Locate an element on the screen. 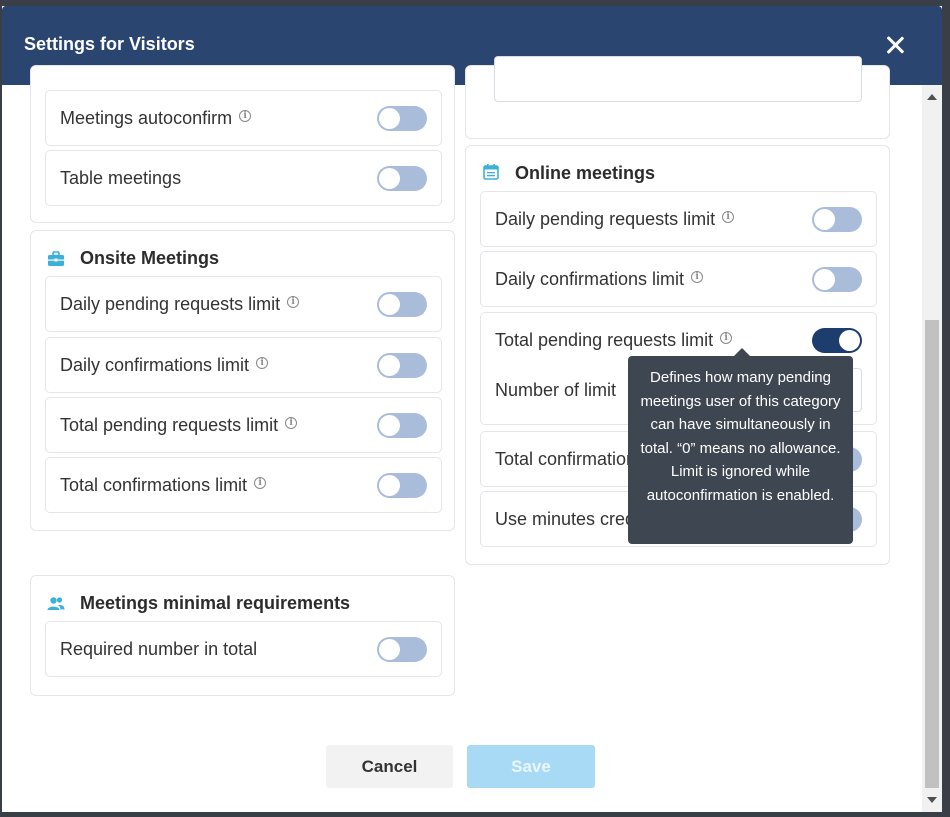 The image size is (950, 817). calendar-icon is located at coordinates (491, 172).